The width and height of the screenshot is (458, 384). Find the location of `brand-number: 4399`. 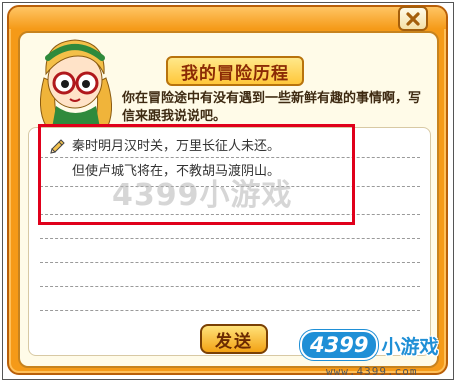

brand-number: 4399 is located at coordinates (339, 345).